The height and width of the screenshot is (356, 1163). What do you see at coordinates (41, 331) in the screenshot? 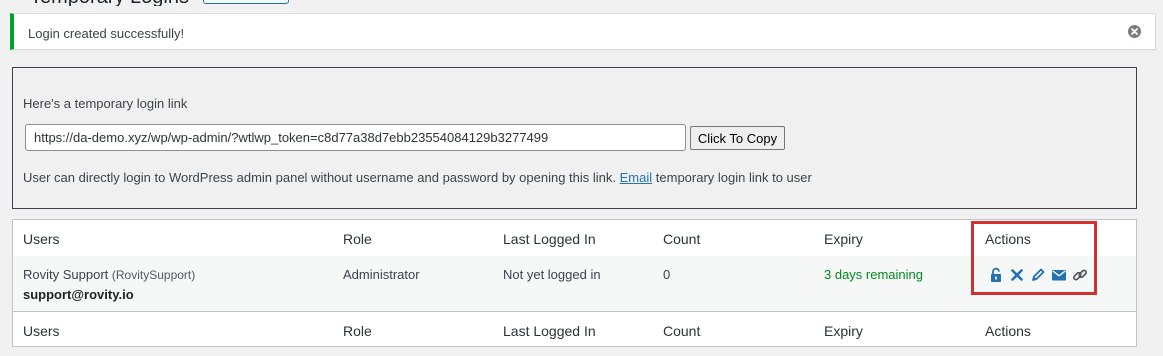
I see `column-footer-users: Users` at bounding box center [41, 331].